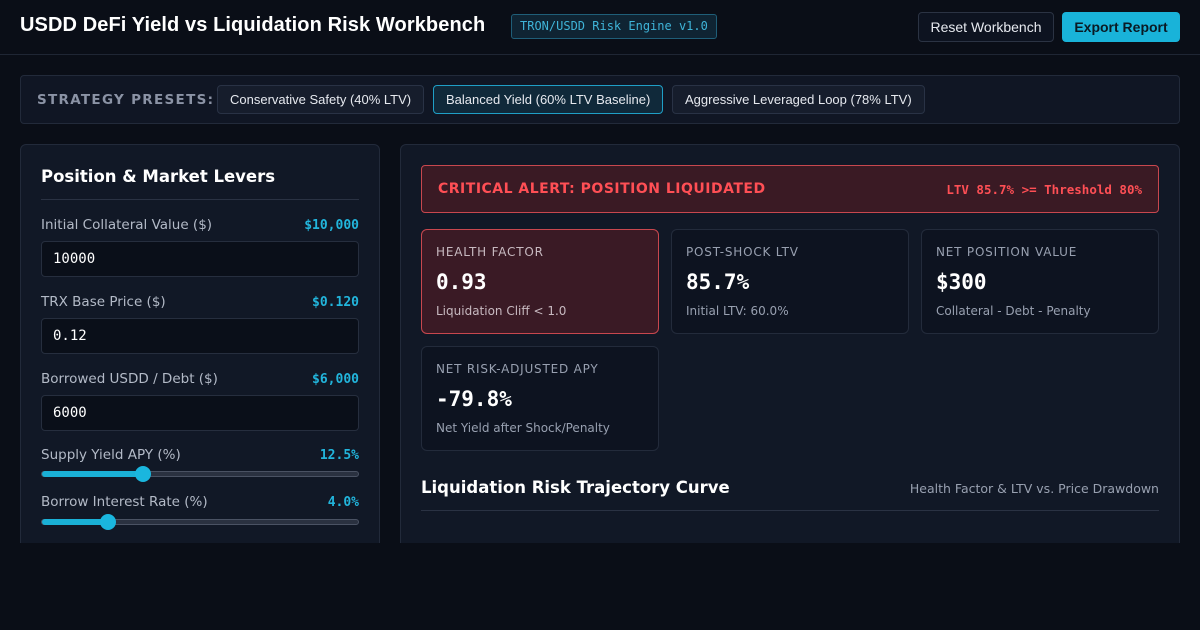  Describe the element at coordinates (742, 252) in the screenshot. I see `post-shock-ltv-label: POST-SHOCK LTV` at that location.